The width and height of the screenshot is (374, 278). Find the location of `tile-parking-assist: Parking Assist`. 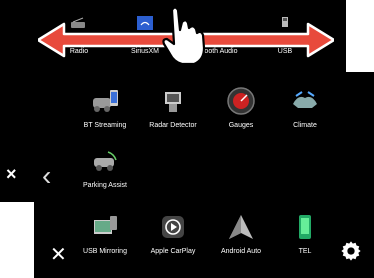

tile-parking-assist: Parking Assist is located at coordinates (105, 167).